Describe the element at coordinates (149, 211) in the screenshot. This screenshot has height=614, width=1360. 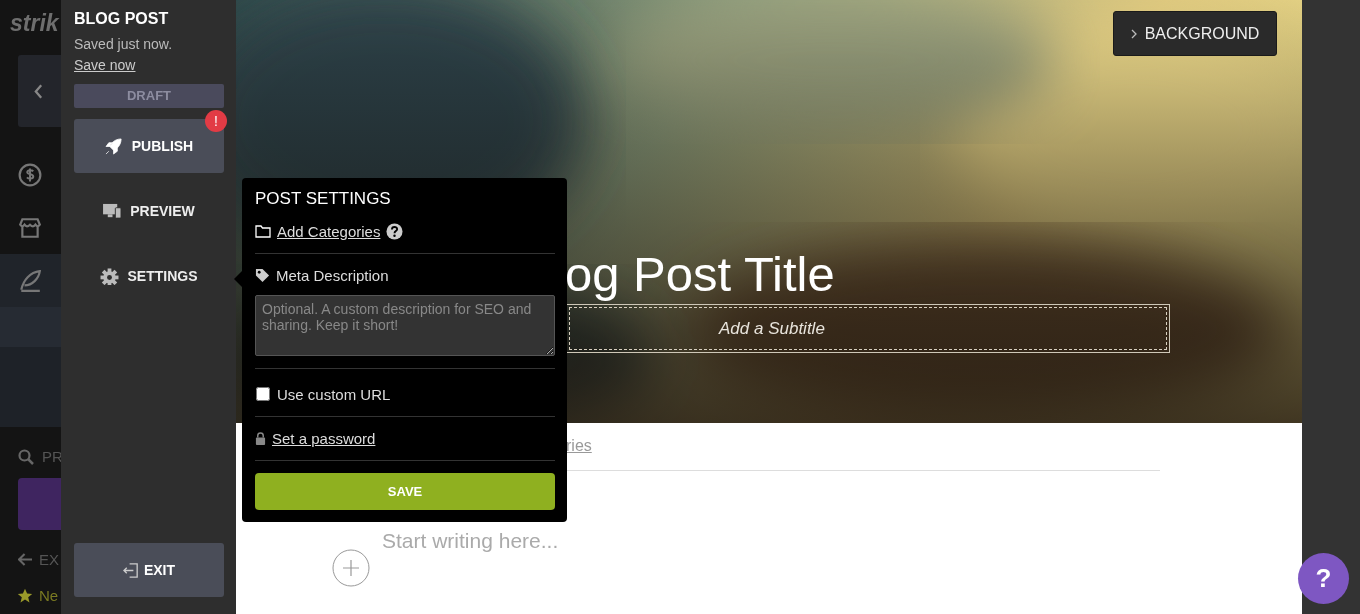
I see `panel-action-button: PREVIEW` at that location.